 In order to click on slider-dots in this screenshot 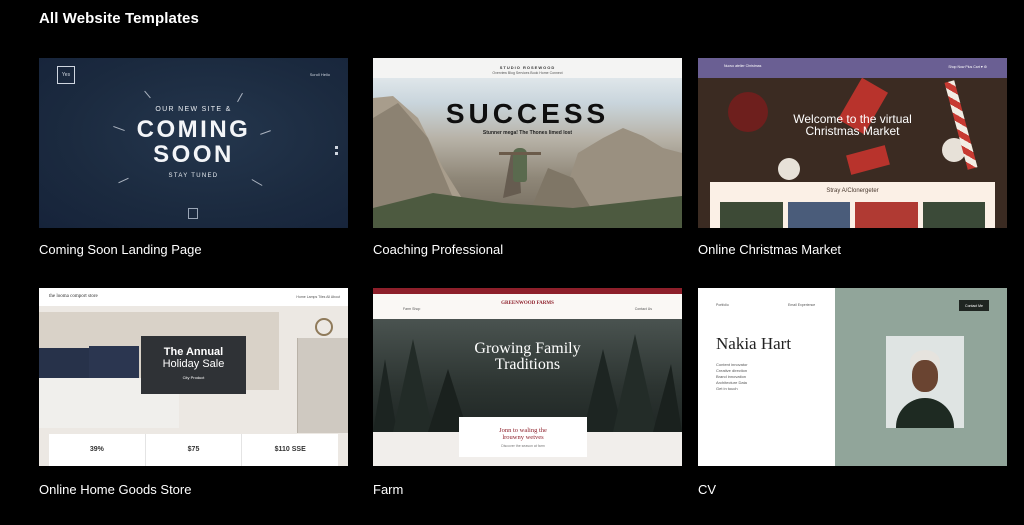, I will do `click(336, 152)`.